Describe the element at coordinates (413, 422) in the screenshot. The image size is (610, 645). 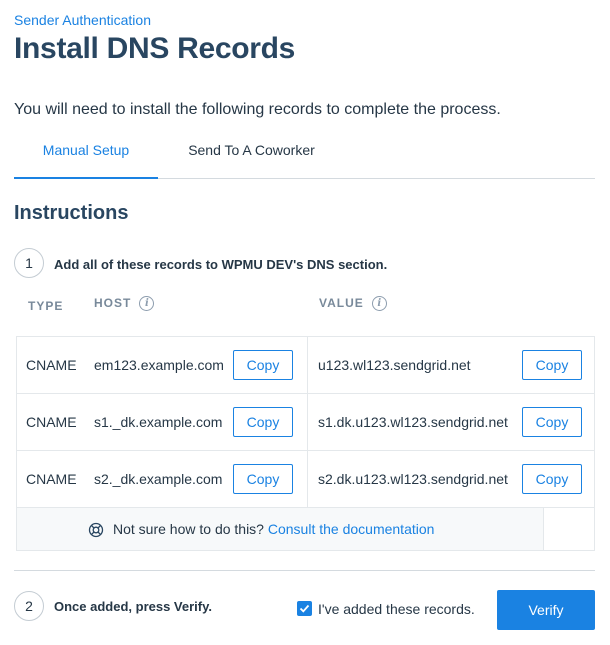
I see `record-value: s1.dk.u123.wl123.sendgrid.net` at that location.